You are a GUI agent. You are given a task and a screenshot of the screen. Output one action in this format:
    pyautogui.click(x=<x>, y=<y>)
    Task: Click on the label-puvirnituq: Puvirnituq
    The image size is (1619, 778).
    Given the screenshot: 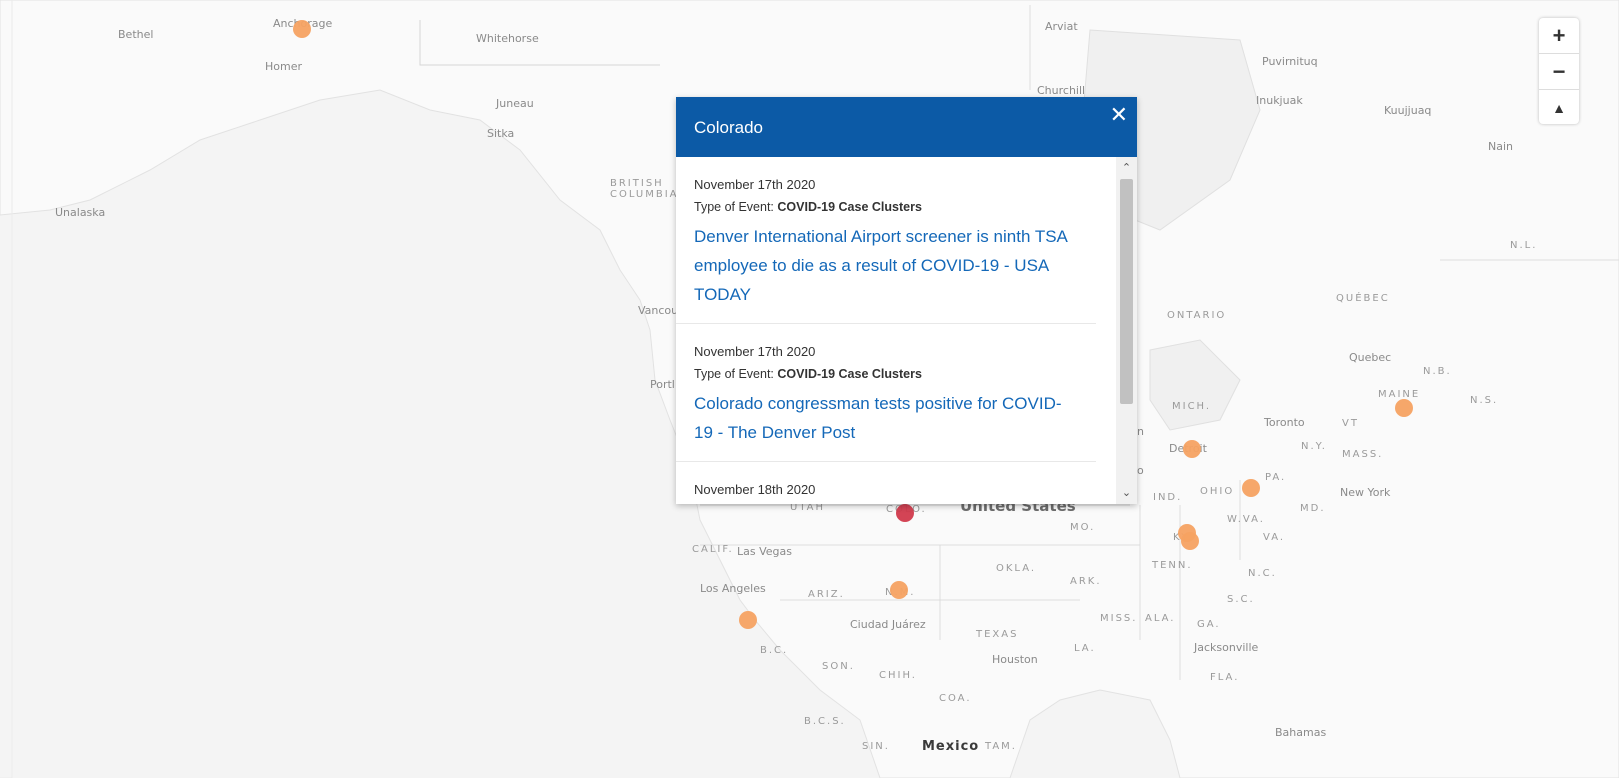 What is the action you would take?
    pyautogui.click(x=1290, y=61)
    